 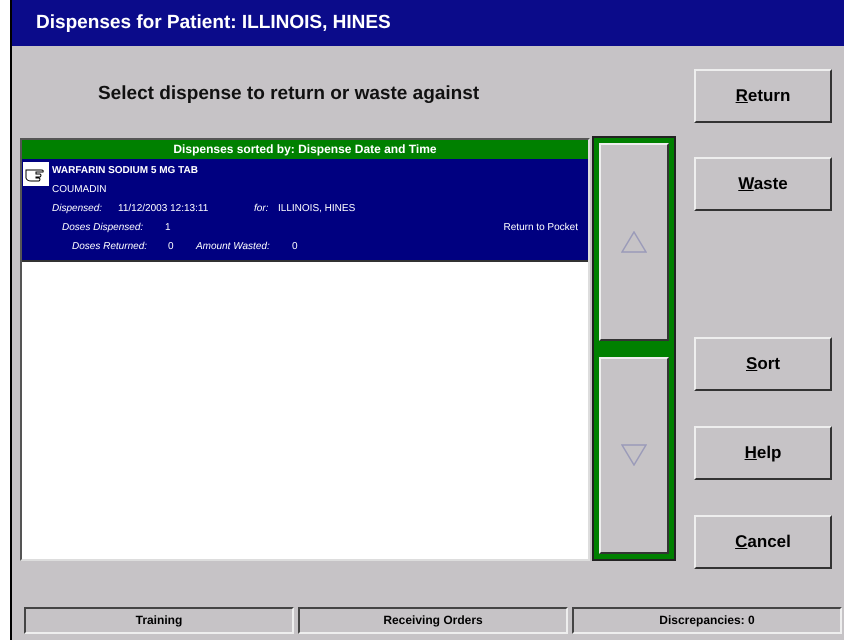 What do you see at coordinates (171, 247) in the screenshot?
I see `doses-returned-value: 0` at bounding box center [171, 247].